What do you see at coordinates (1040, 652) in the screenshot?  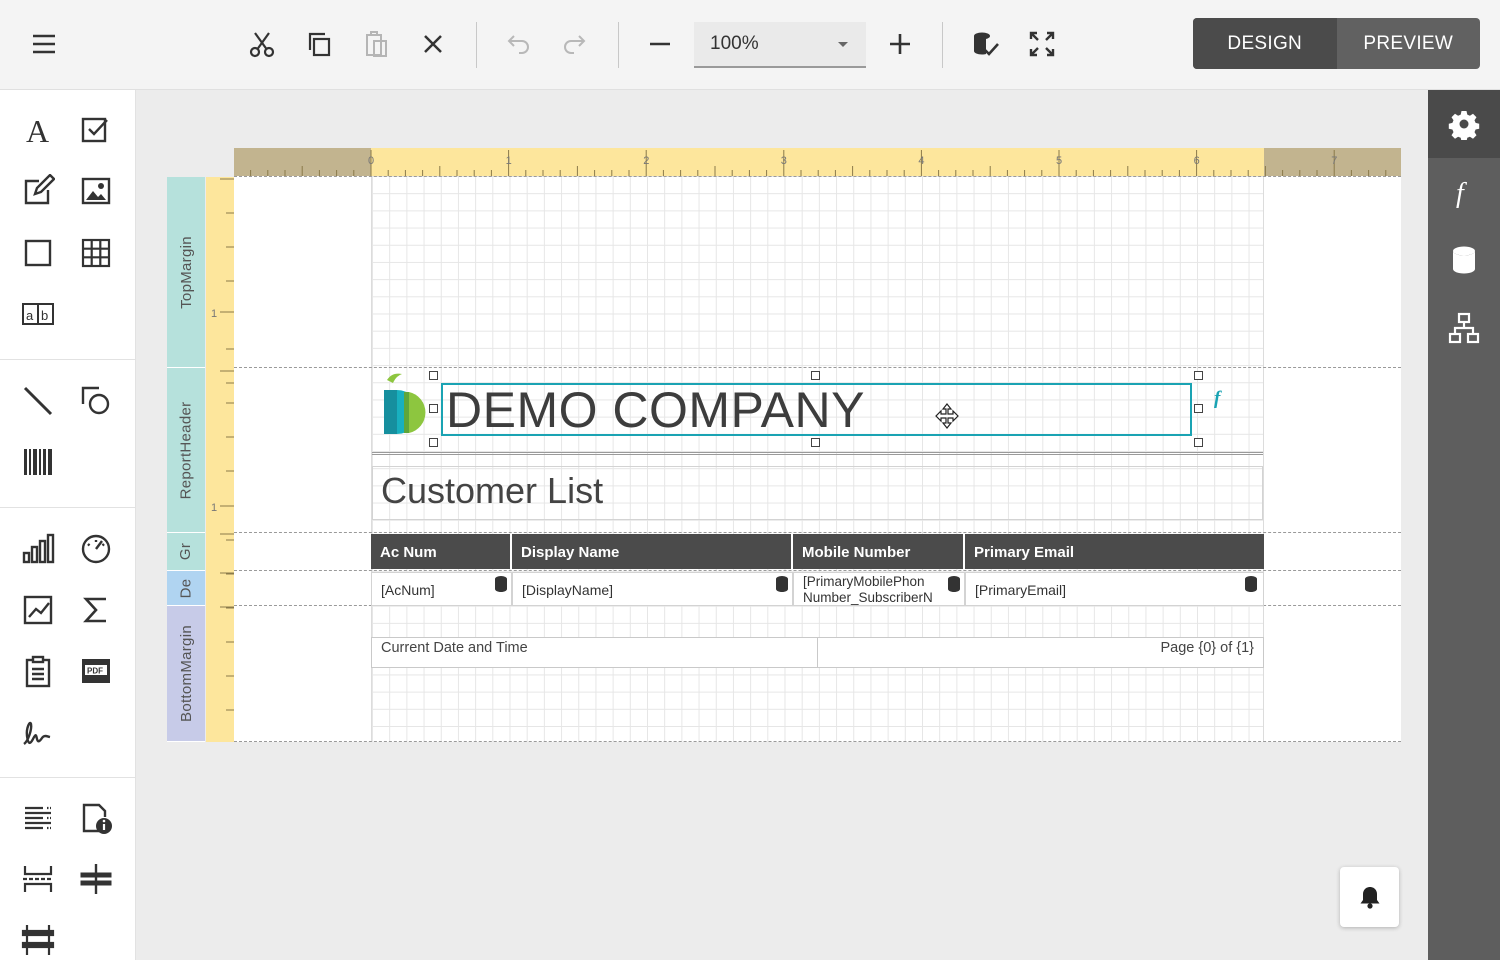 I see `page-number-field: Page {0} of {1}` at bounding box center [1040, 652].